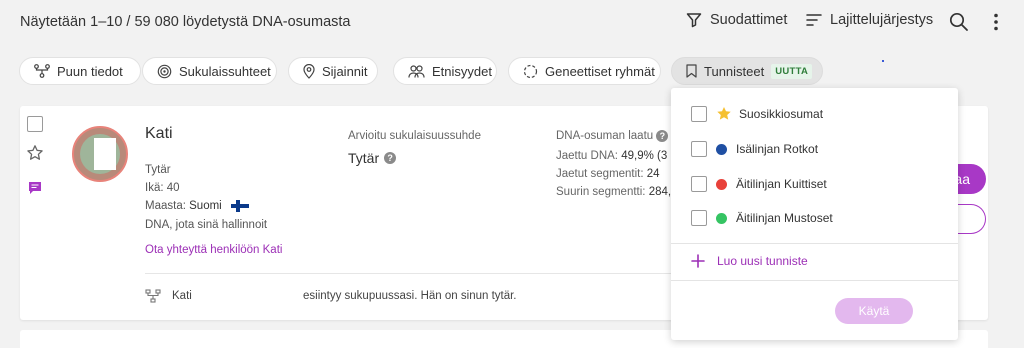 The width and height of the screenshot is (1024, 348). I want to click on shared-dna-label: Jaettu DNA:, so click(587, 156).